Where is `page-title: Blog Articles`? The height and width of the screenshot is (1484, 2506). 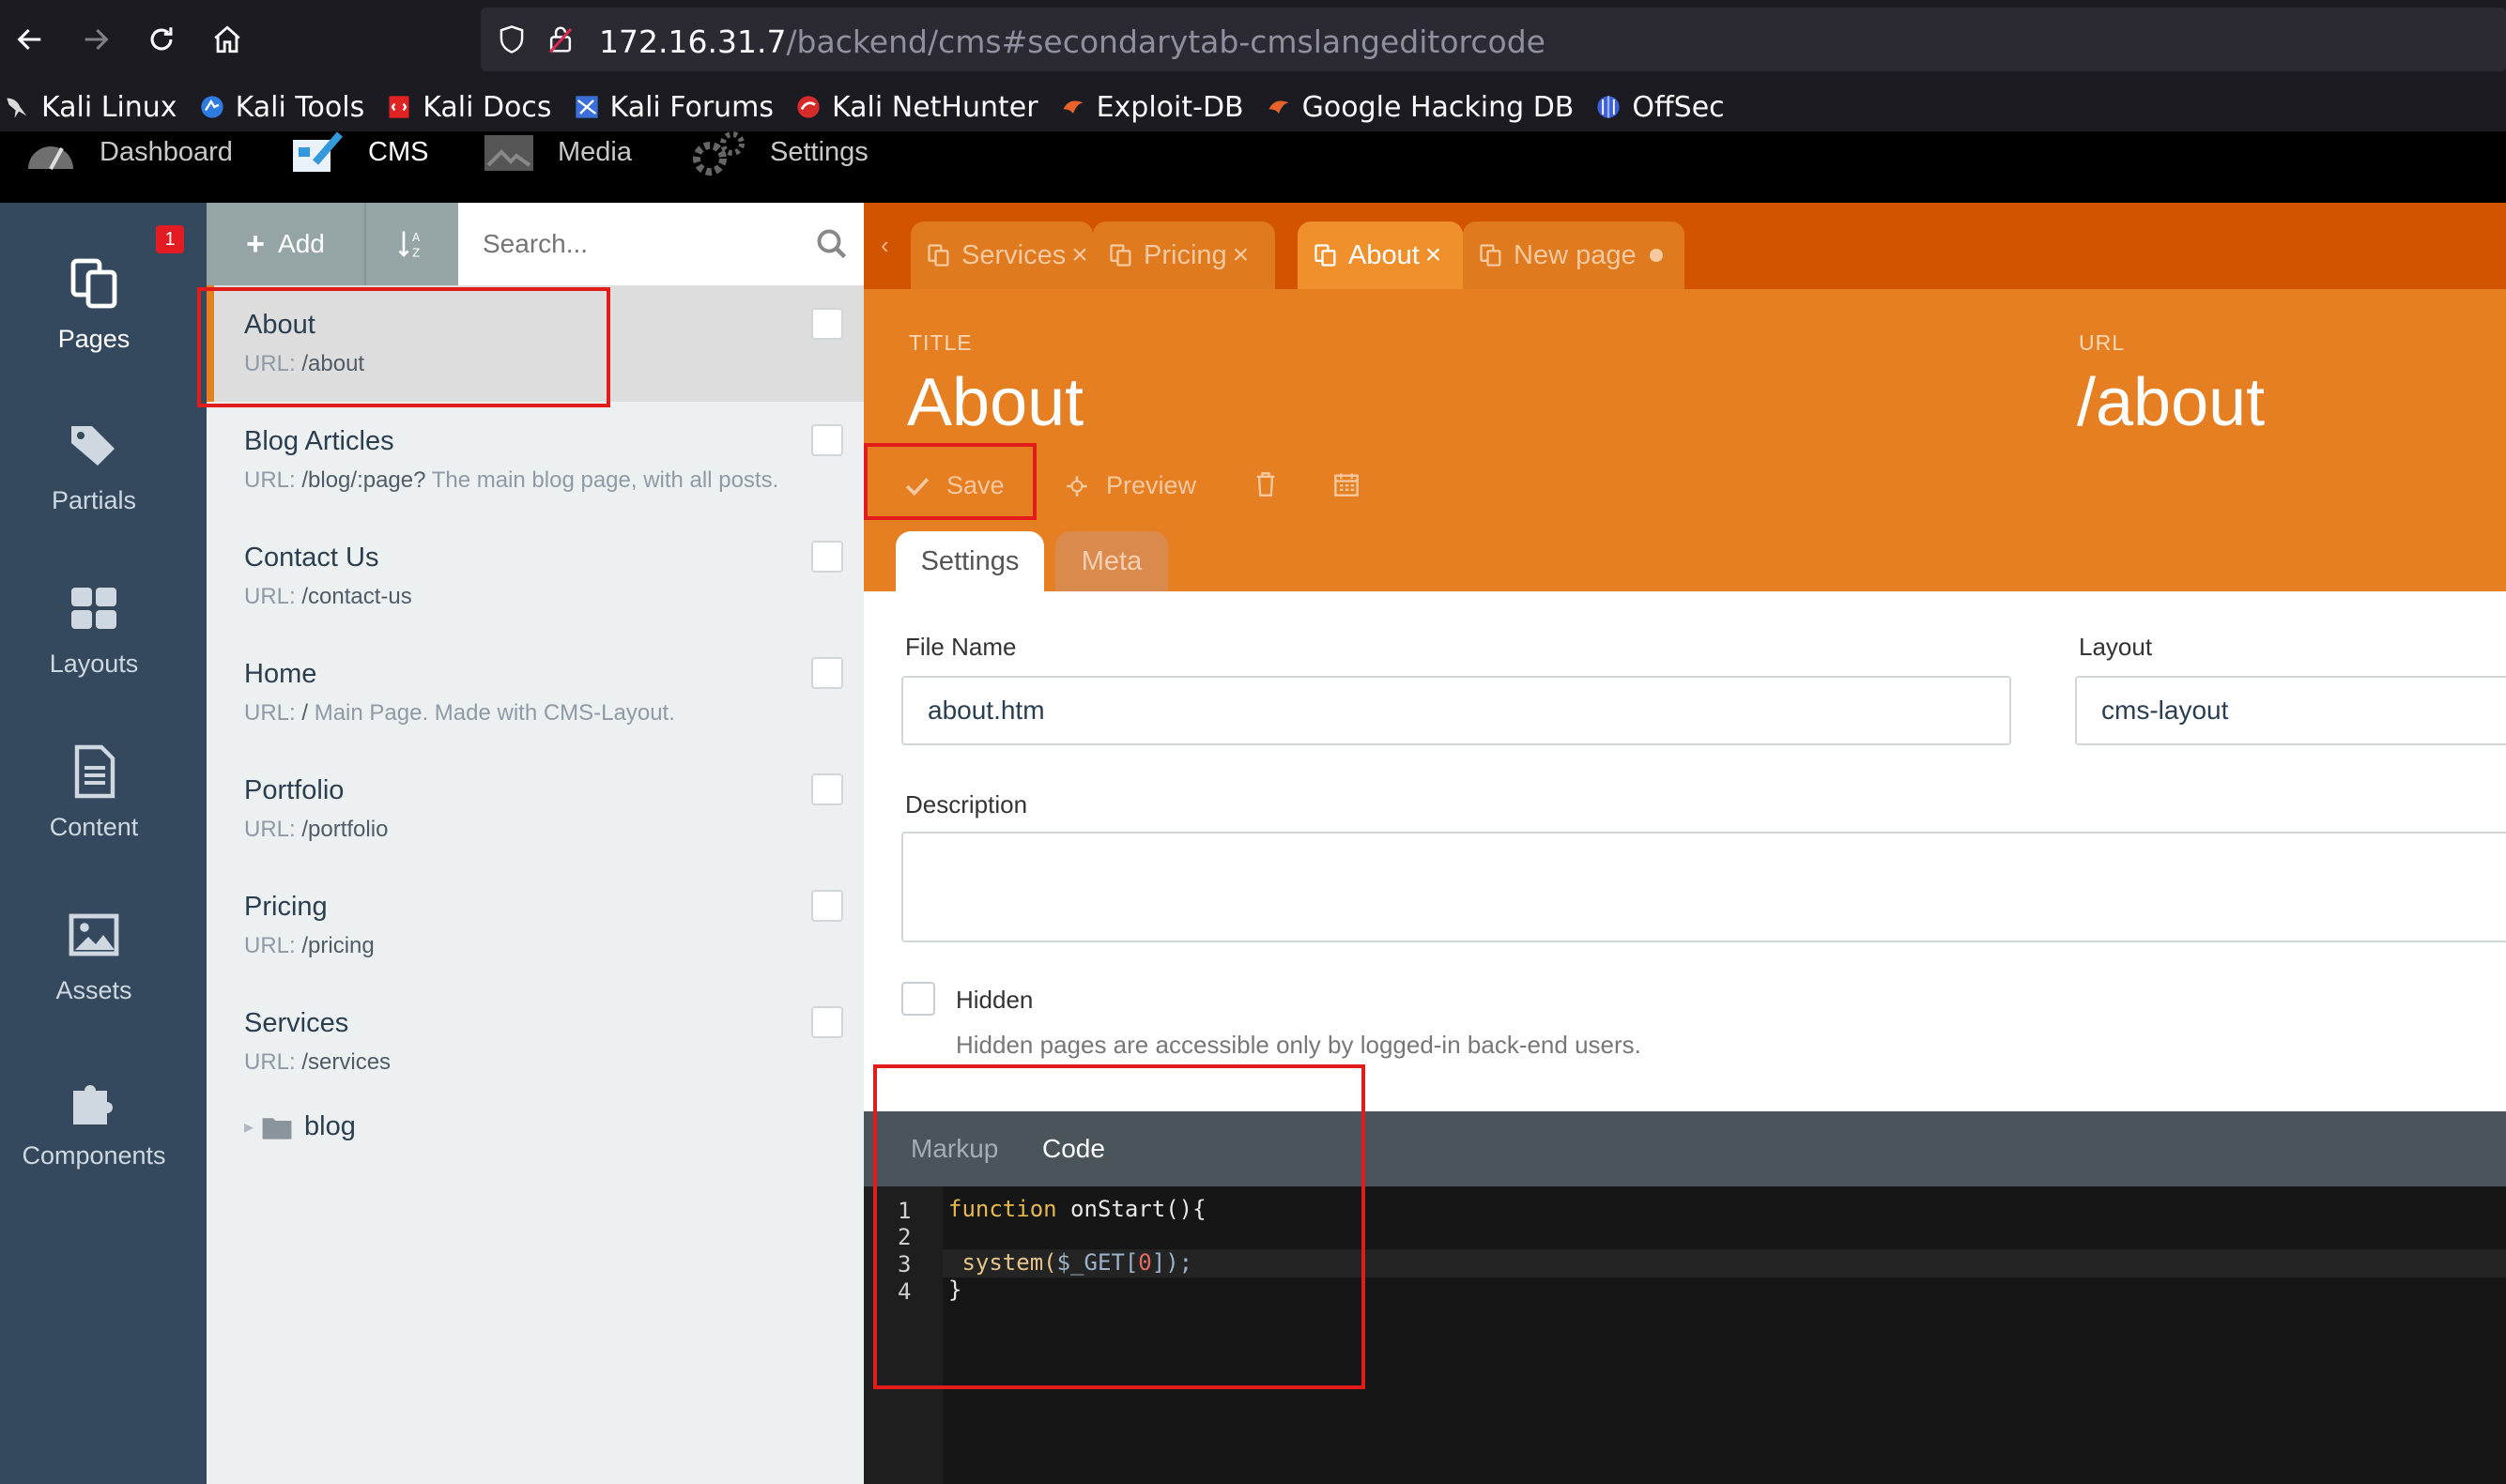
page-title: Blog Articles is located at coordinates (319, 441).